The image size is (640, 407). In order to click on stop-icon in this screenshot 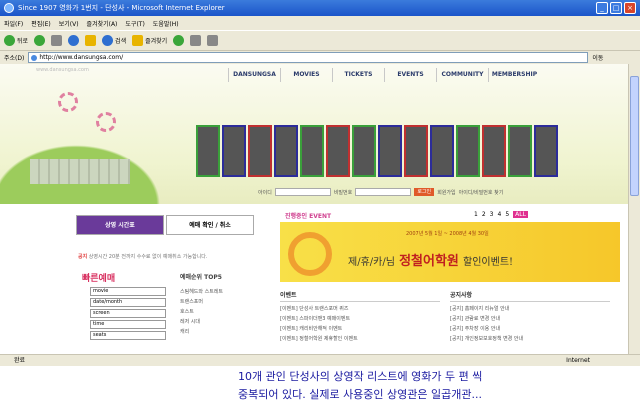, I will do `click(57, 40)`.